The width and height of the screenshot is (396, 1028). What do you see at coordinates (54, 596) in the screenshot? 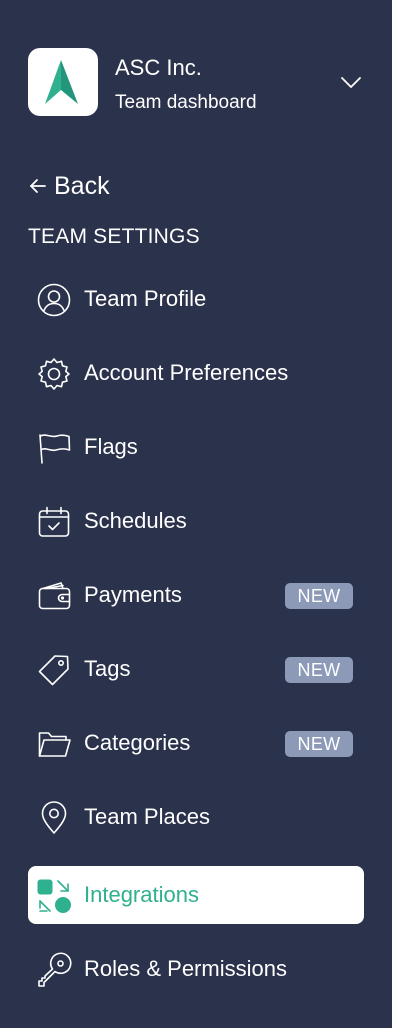
I see `wallet-icon` at bounding box center [54, 596].